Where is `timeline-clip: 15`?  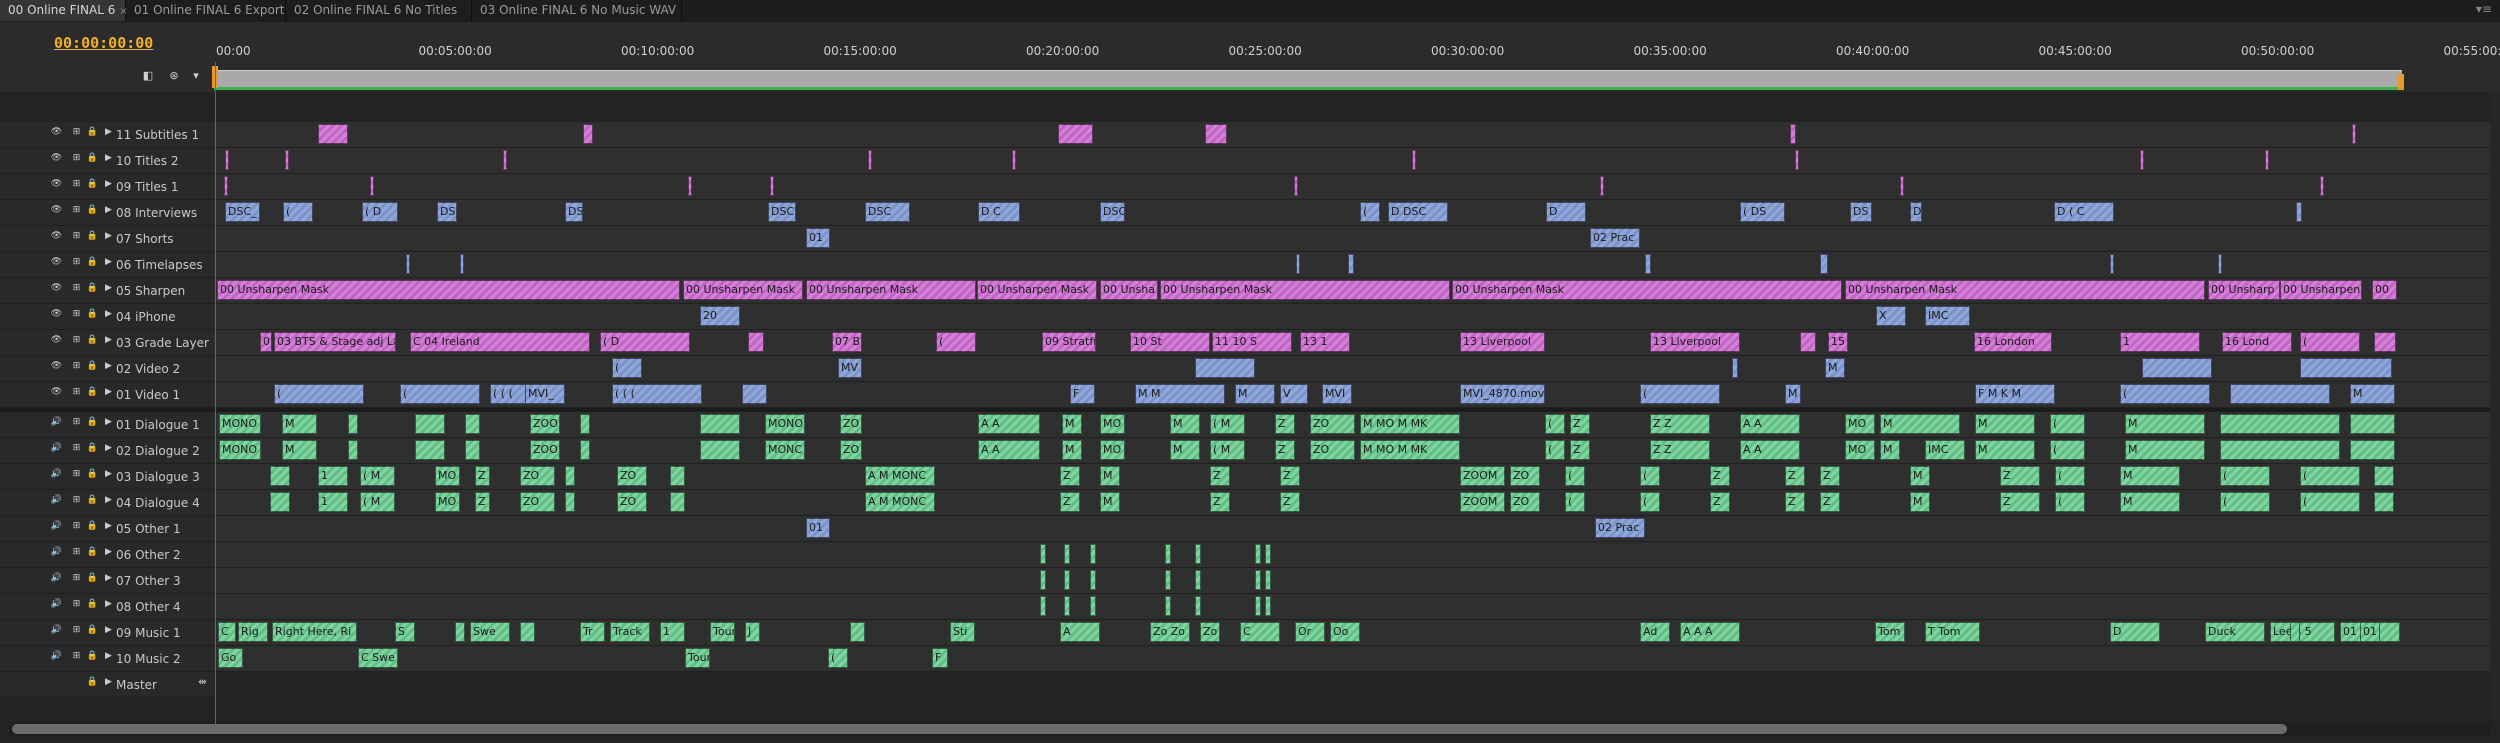 timeline-clip: 15 is located at coordinates (1838, 342).